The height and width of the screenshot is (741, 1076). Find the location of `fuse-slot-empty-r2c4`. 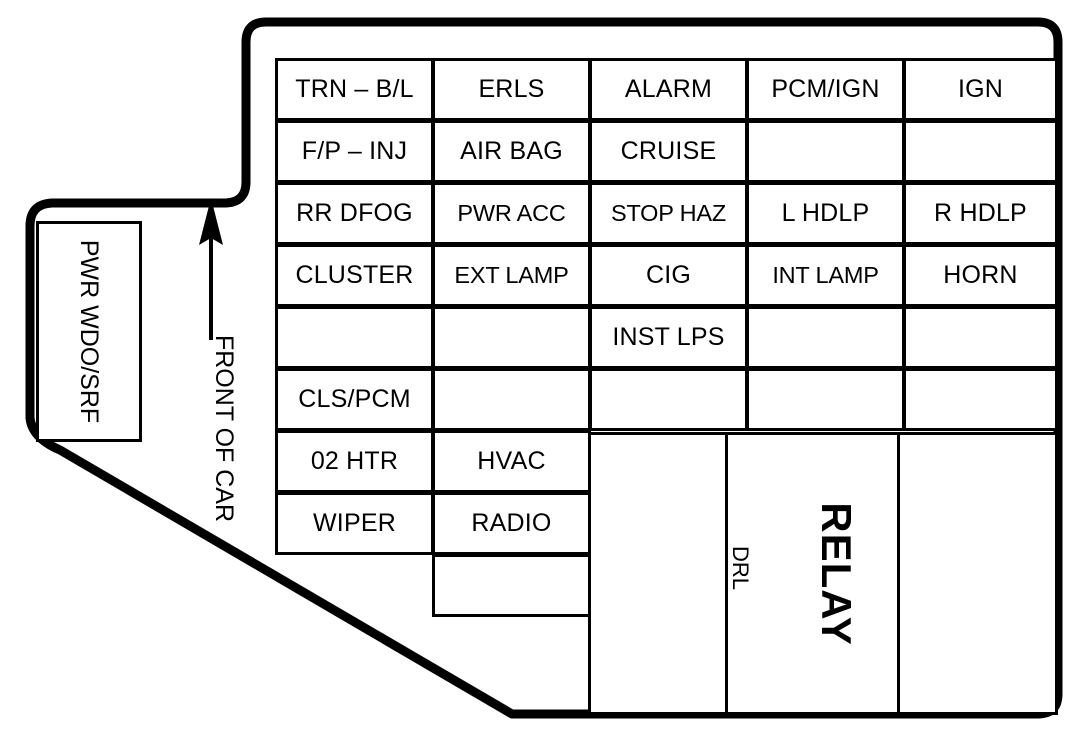

fuse-slot-empty-r2c4 is located at coordinates (825, 151).